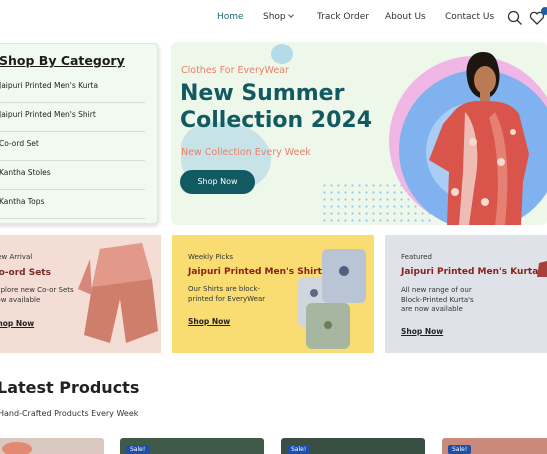 The width and height of the screenshot is (547, 454). Describe the element at coordinates (282, 54) in the screenshot. I see `decorative-blob` at that location.